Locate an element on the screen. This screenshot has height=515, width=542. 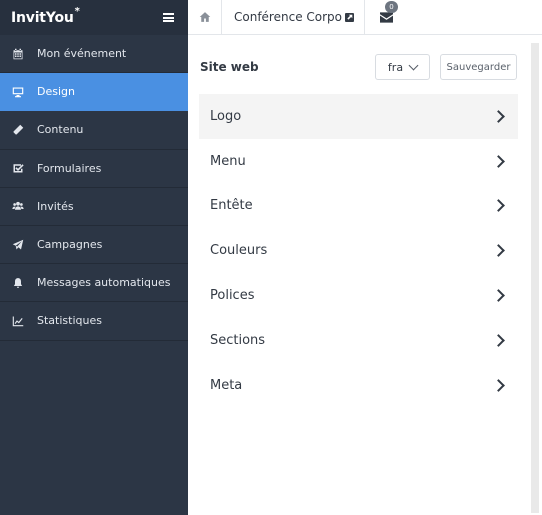
panel-header: Site web fra Sauvegarder is located at coordinates (358, 67).